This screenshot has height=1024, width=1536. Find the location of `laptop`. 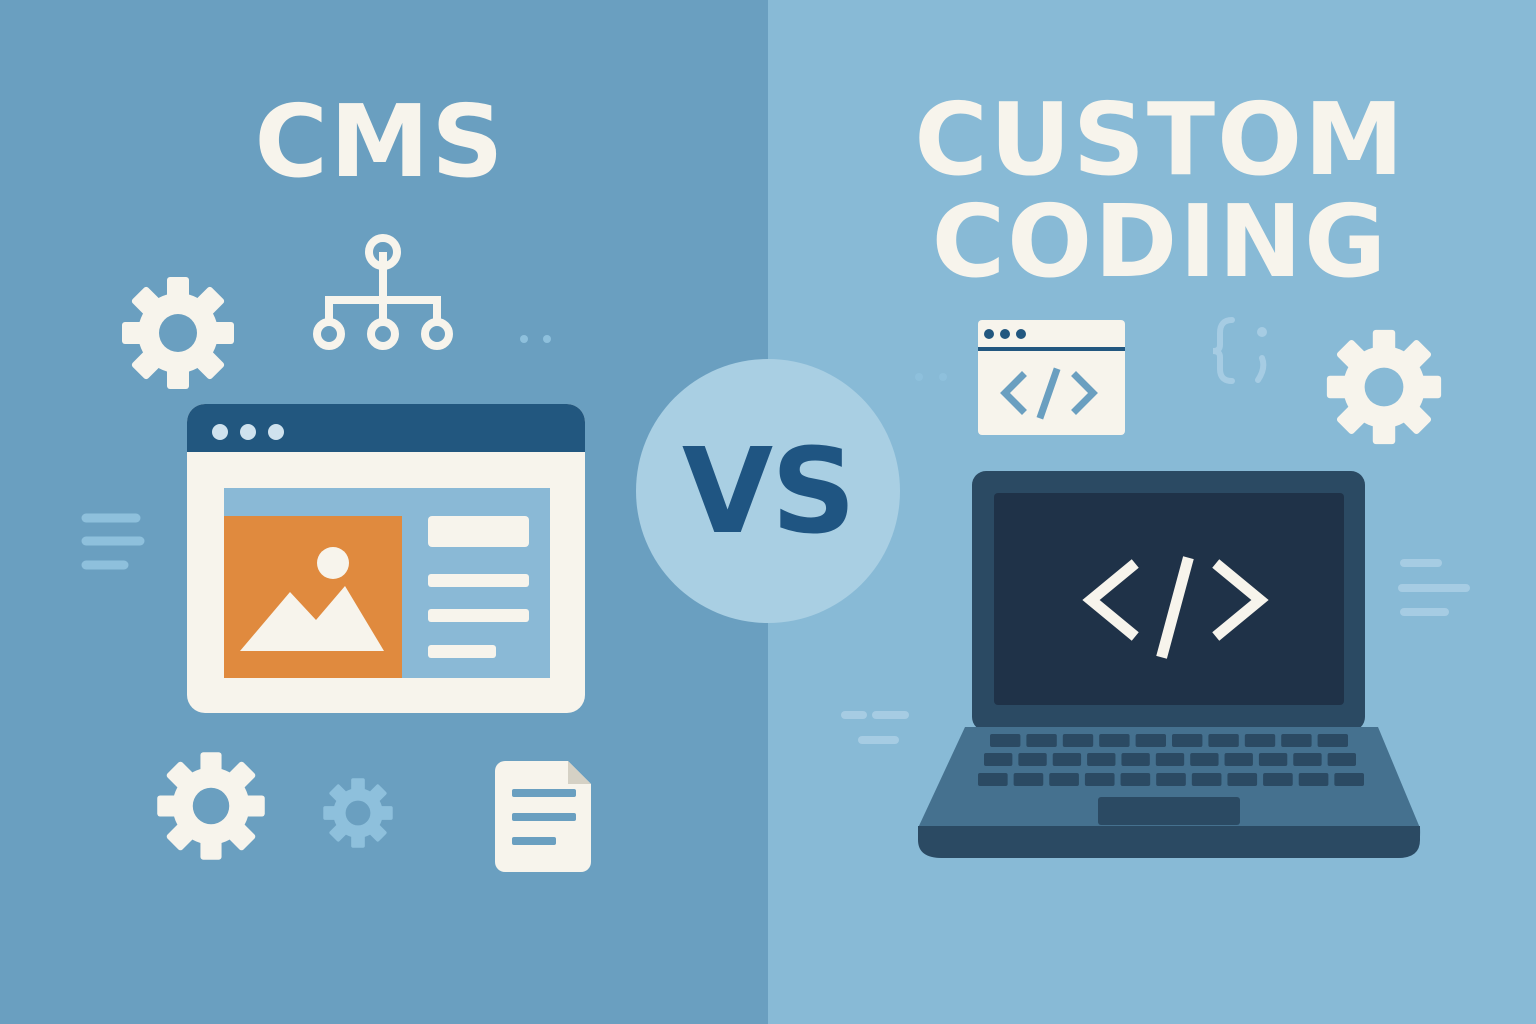

laptop is located at coordinates (1169, 664).